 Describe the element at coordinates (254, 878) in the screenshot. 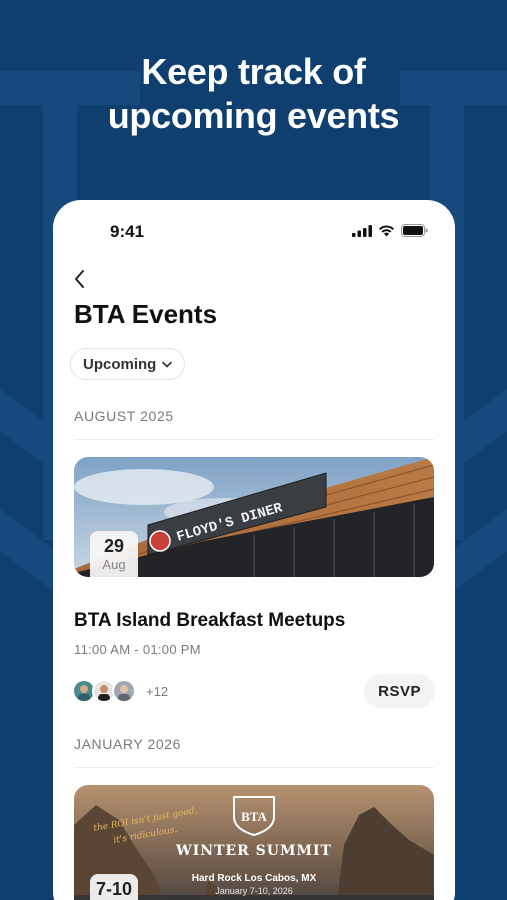

I see `summit-location: Hard Rock Los Cabos, MX` at that location.